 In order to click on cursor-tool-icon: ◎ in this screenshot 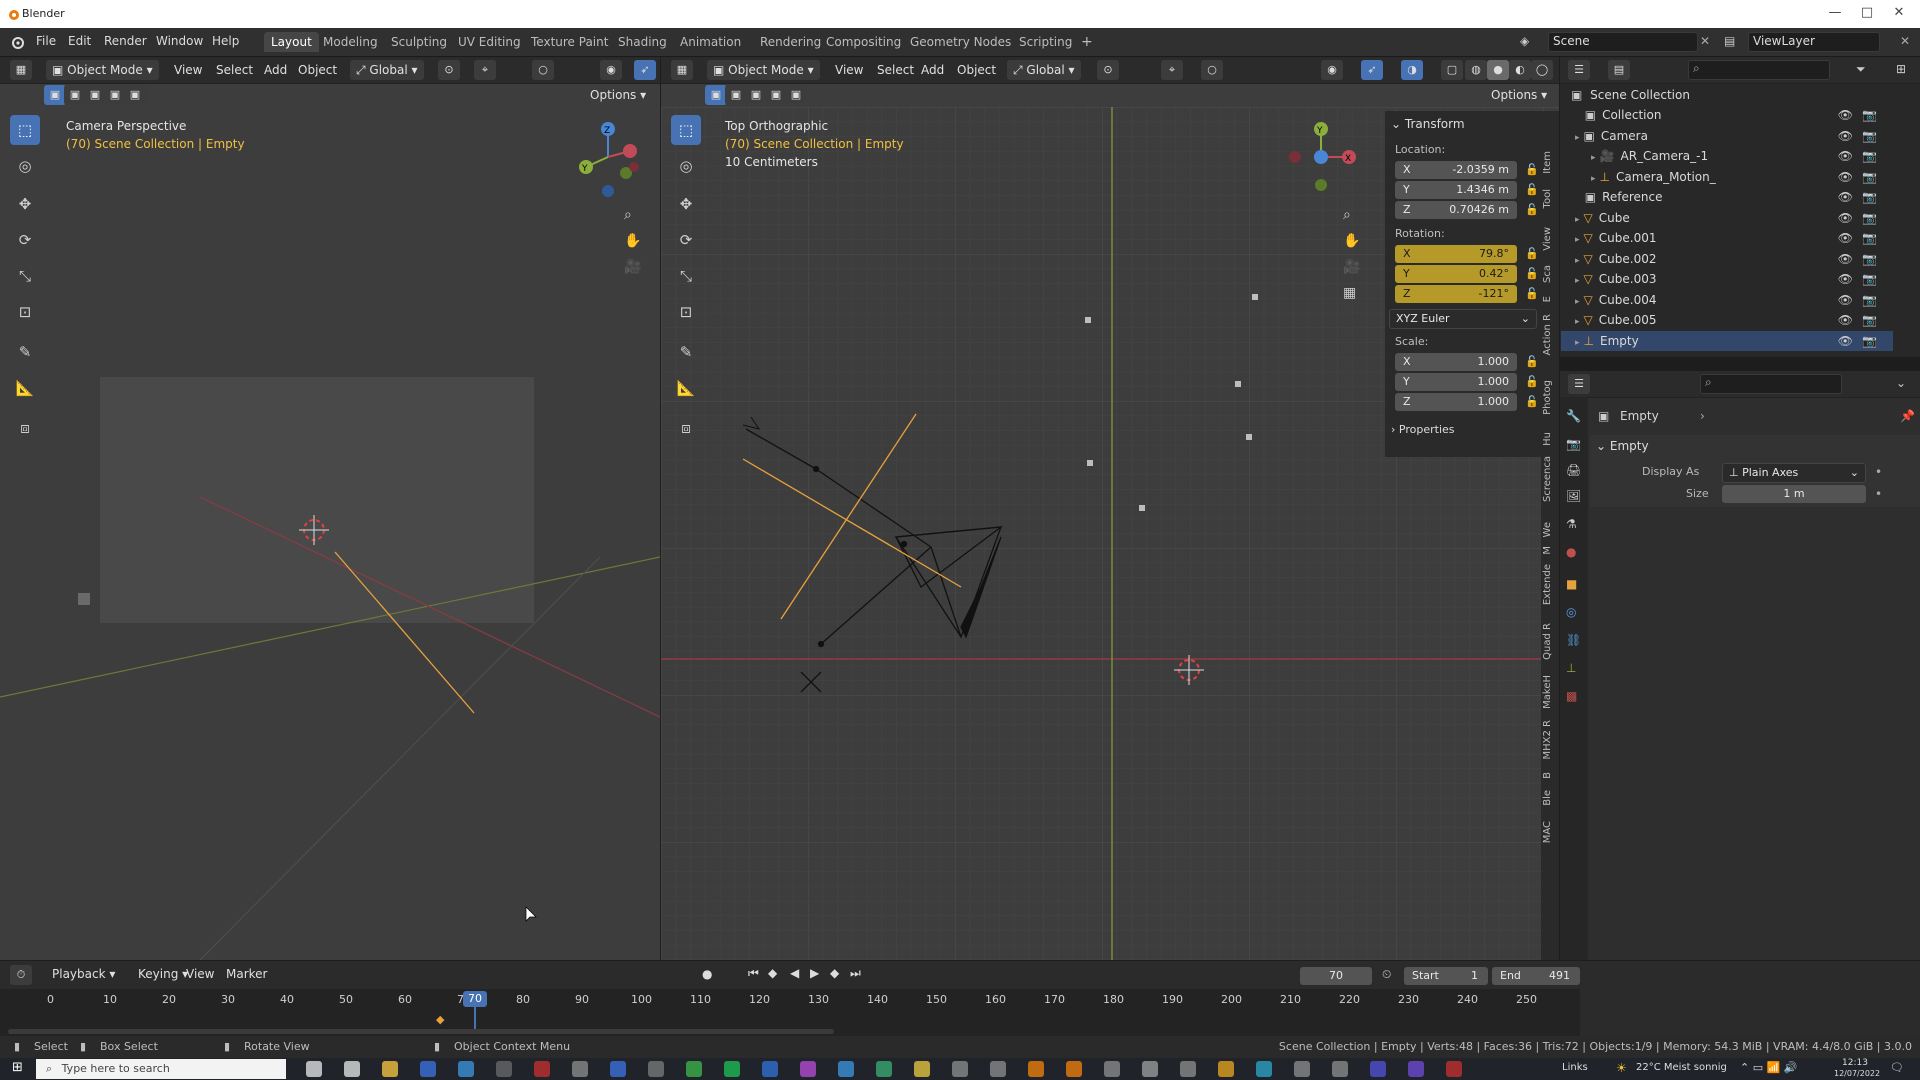, I will do `click(686, 166)`.